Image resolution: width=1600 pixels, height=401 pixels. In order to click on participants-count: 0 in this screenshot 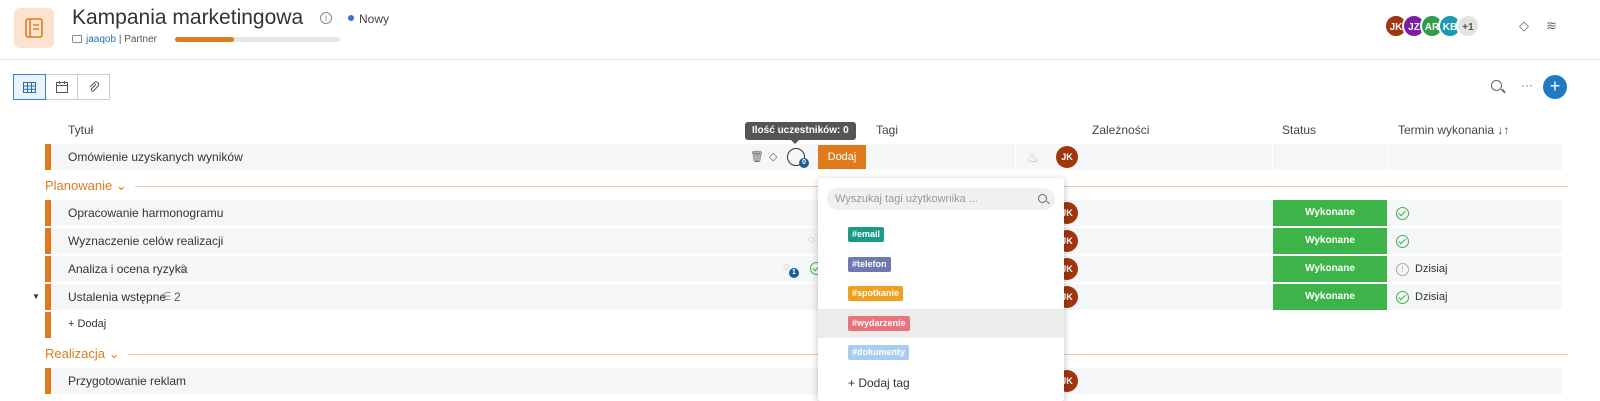, I will do `click(804, 163)`.